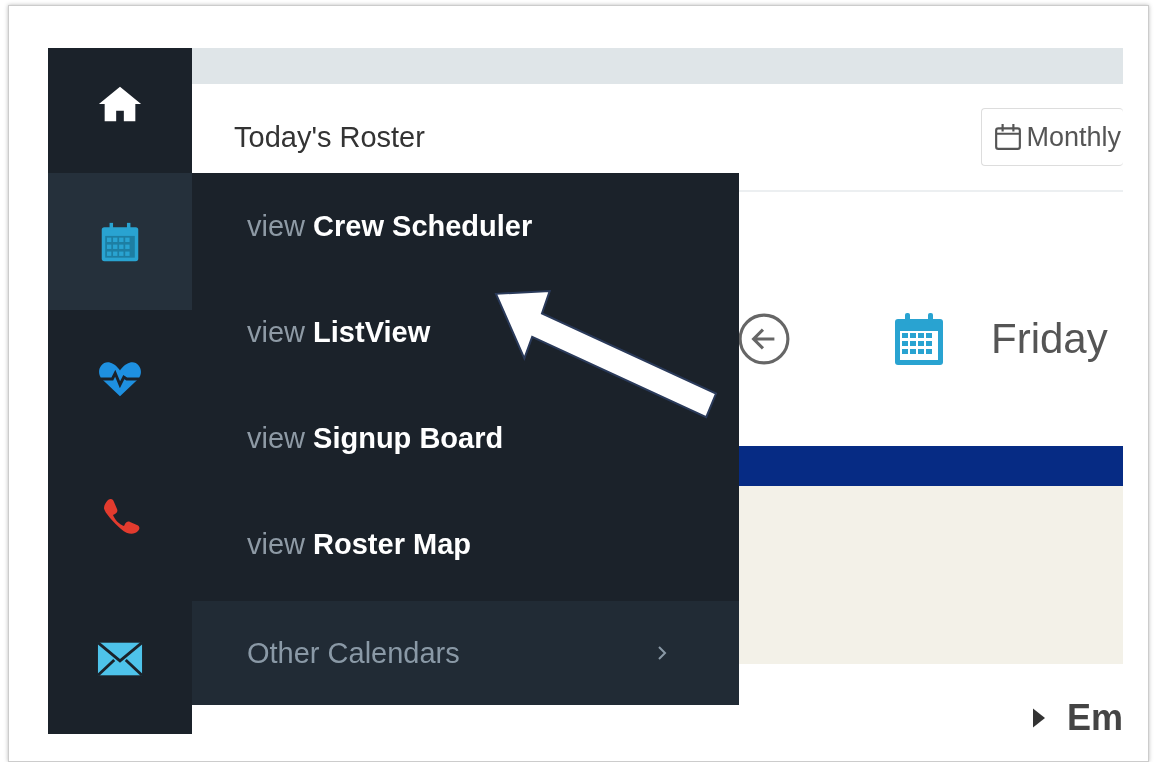  Describe the element at coordinates (1049, 339) in the screenshot. I see `date-label: Friday` at that location.